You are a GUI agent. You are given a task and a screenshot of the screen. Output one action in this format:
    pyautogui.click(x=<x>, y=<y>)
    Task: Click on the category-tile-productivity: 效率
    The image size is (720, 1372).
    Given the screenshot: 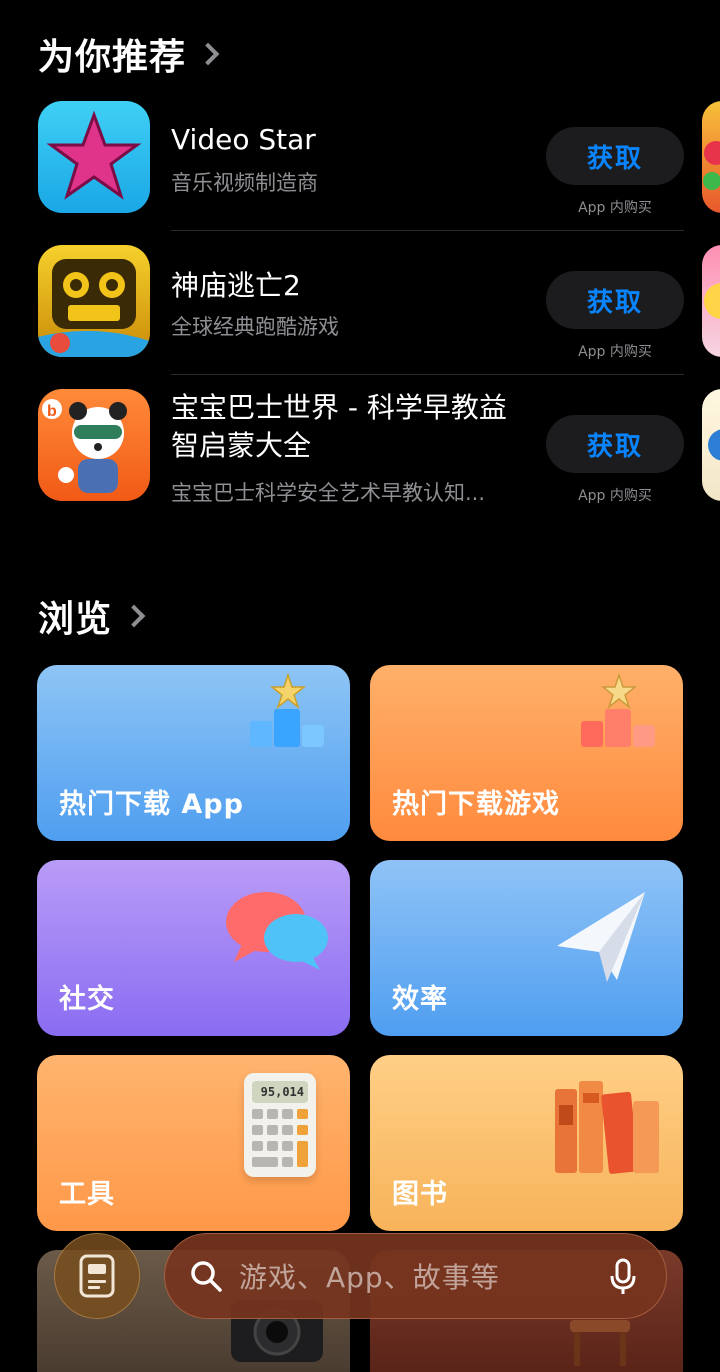 What is the action you would take?
    pyautogui.click(x=526, y=948)
    